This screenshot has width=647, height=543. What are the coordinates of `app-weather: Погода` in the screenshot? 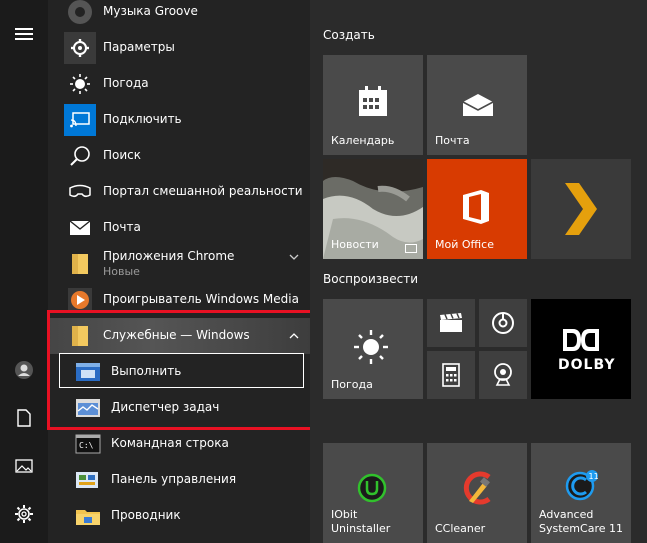 It's located at (179, 84).